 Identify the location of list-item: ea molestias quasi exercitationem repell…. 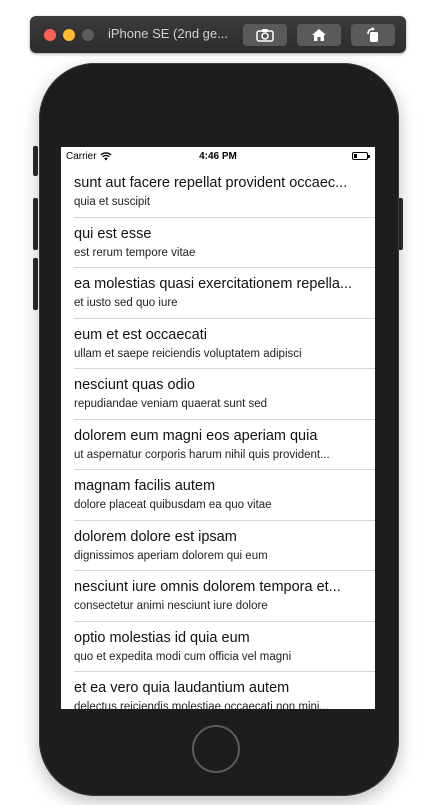
(218, 293).